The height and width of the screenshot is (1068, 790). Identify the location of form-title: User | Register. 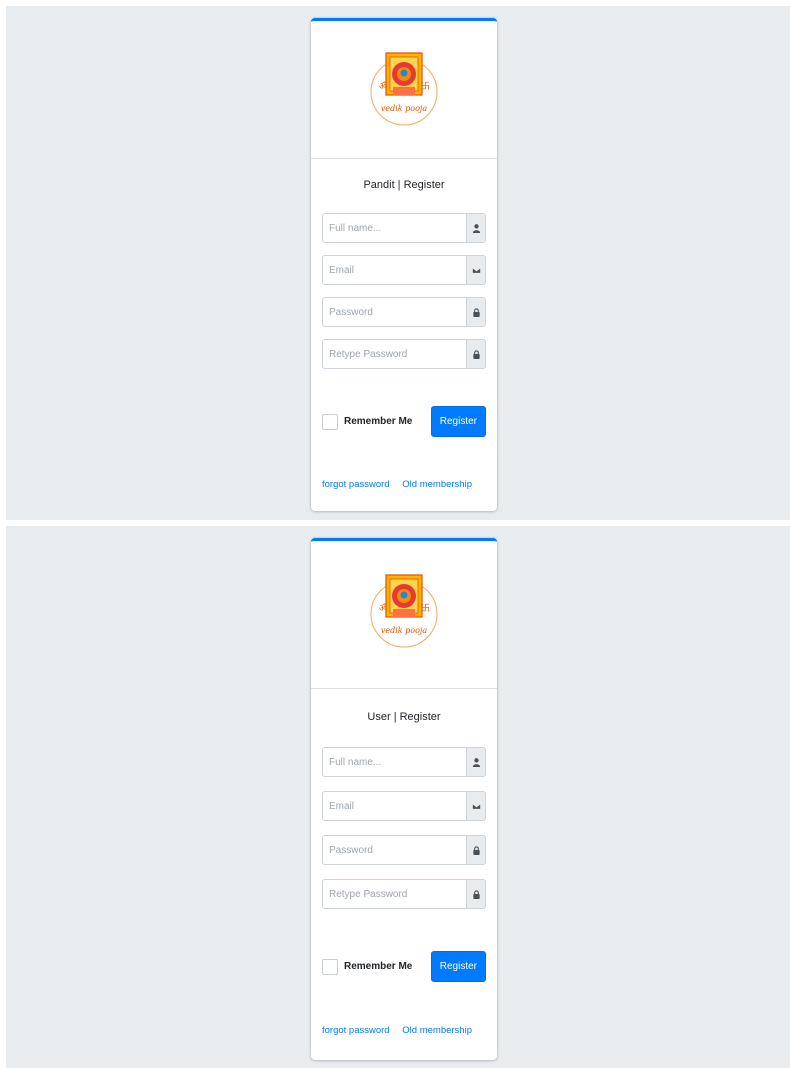
(404, 717).